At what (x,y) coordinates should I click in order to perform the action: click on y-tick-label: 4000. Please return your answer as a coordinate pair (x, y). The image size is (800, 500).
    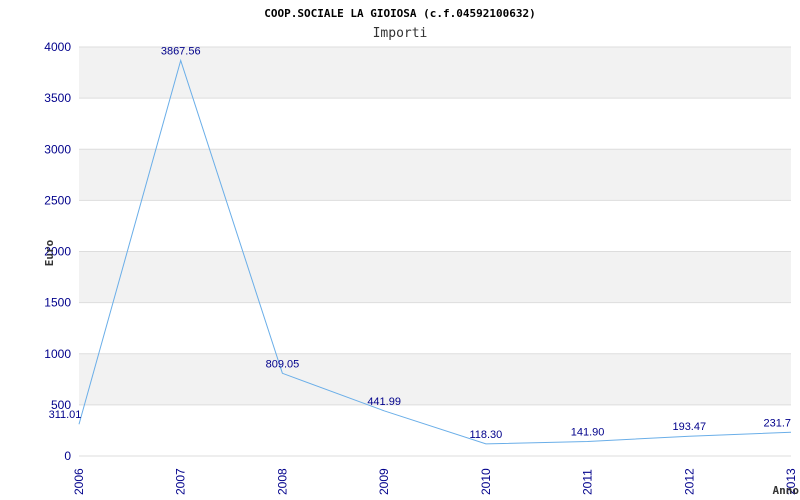
    Looking at the image, I should click on (57, 47).